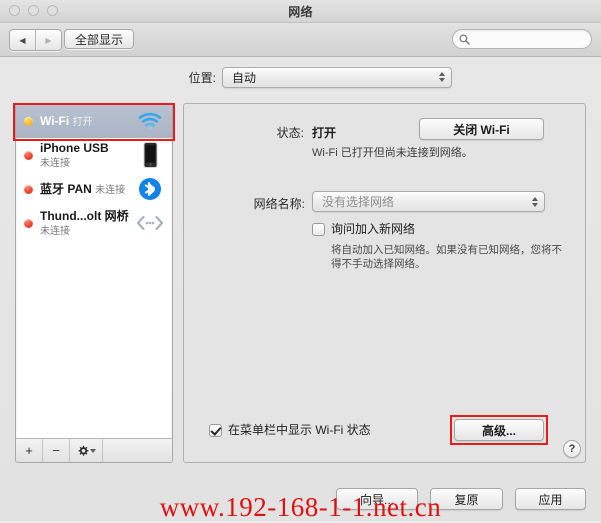 This screenshot has width=601, height=523. I want to click on location-selected-value: 自动, so click(244, 77).